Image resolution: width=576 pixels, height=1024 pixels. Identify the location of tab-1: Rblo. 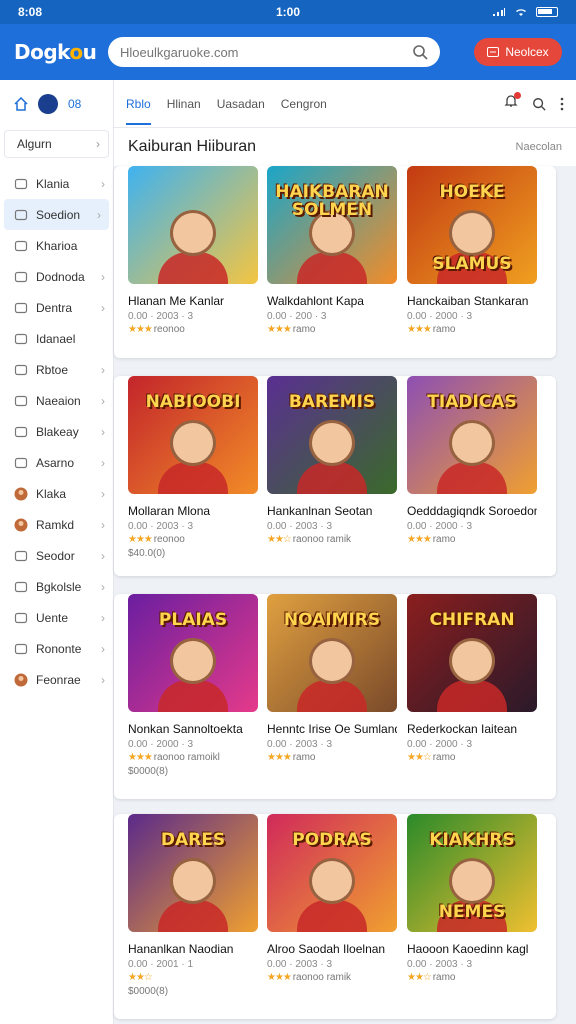
(138, 104).